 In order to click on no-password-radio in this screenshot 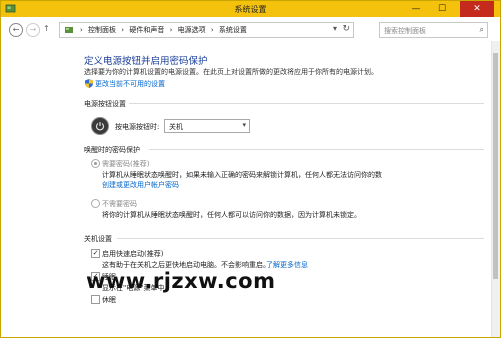, I will do `click(95, 203)`.